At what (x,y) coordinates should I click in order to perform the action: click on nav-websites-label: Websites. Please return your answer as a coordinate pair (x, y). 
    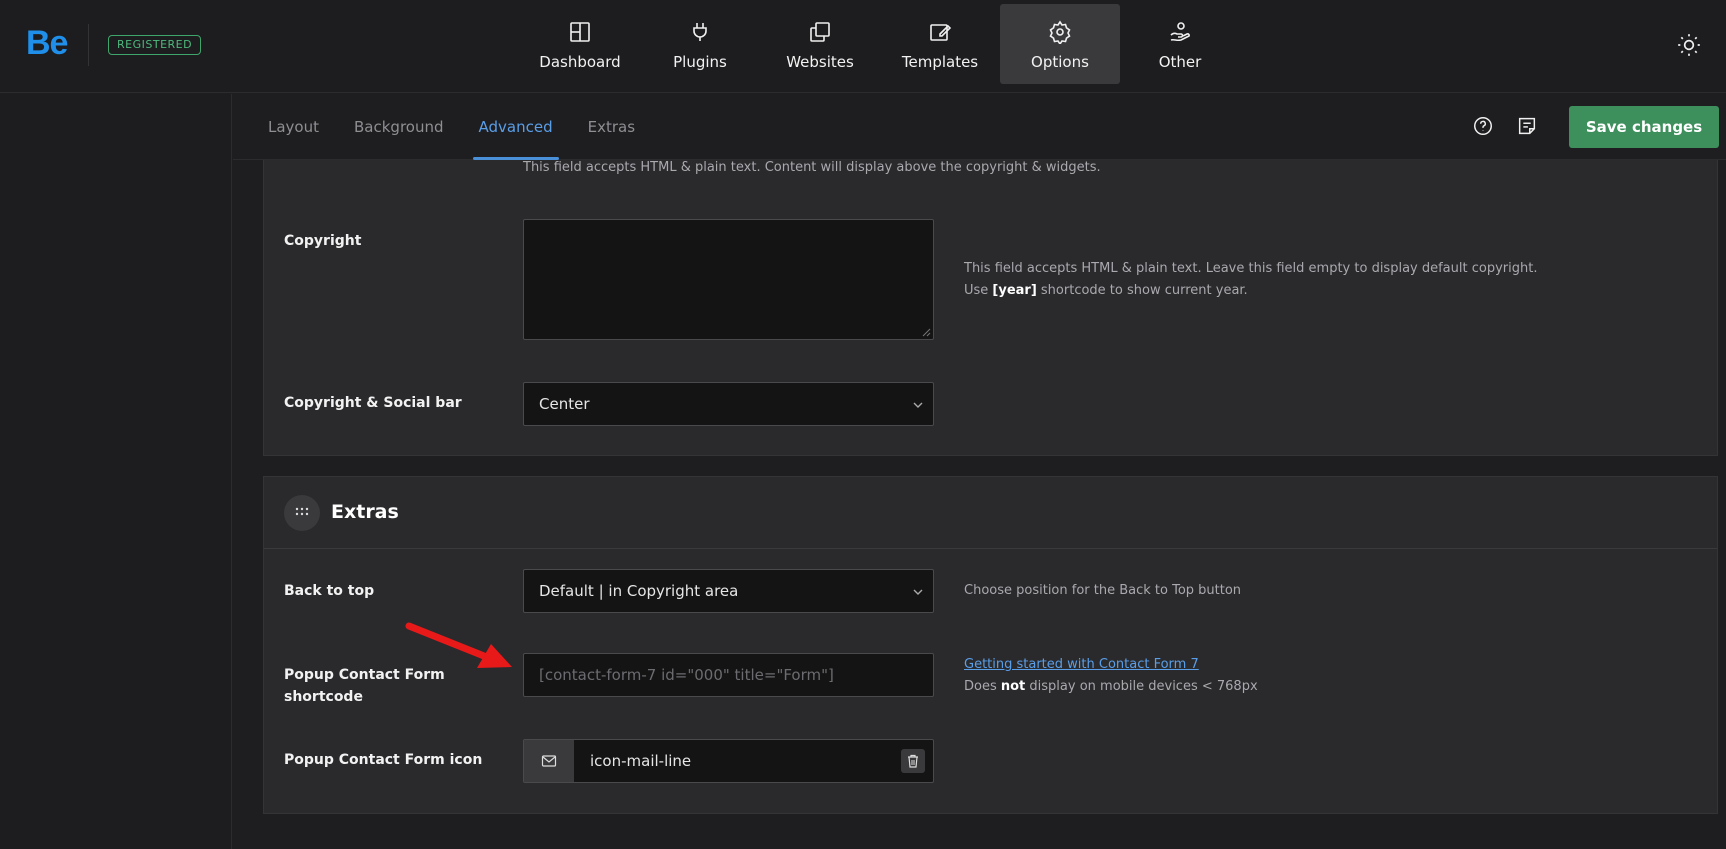
    Looking at the image, I should click on (820, 62).